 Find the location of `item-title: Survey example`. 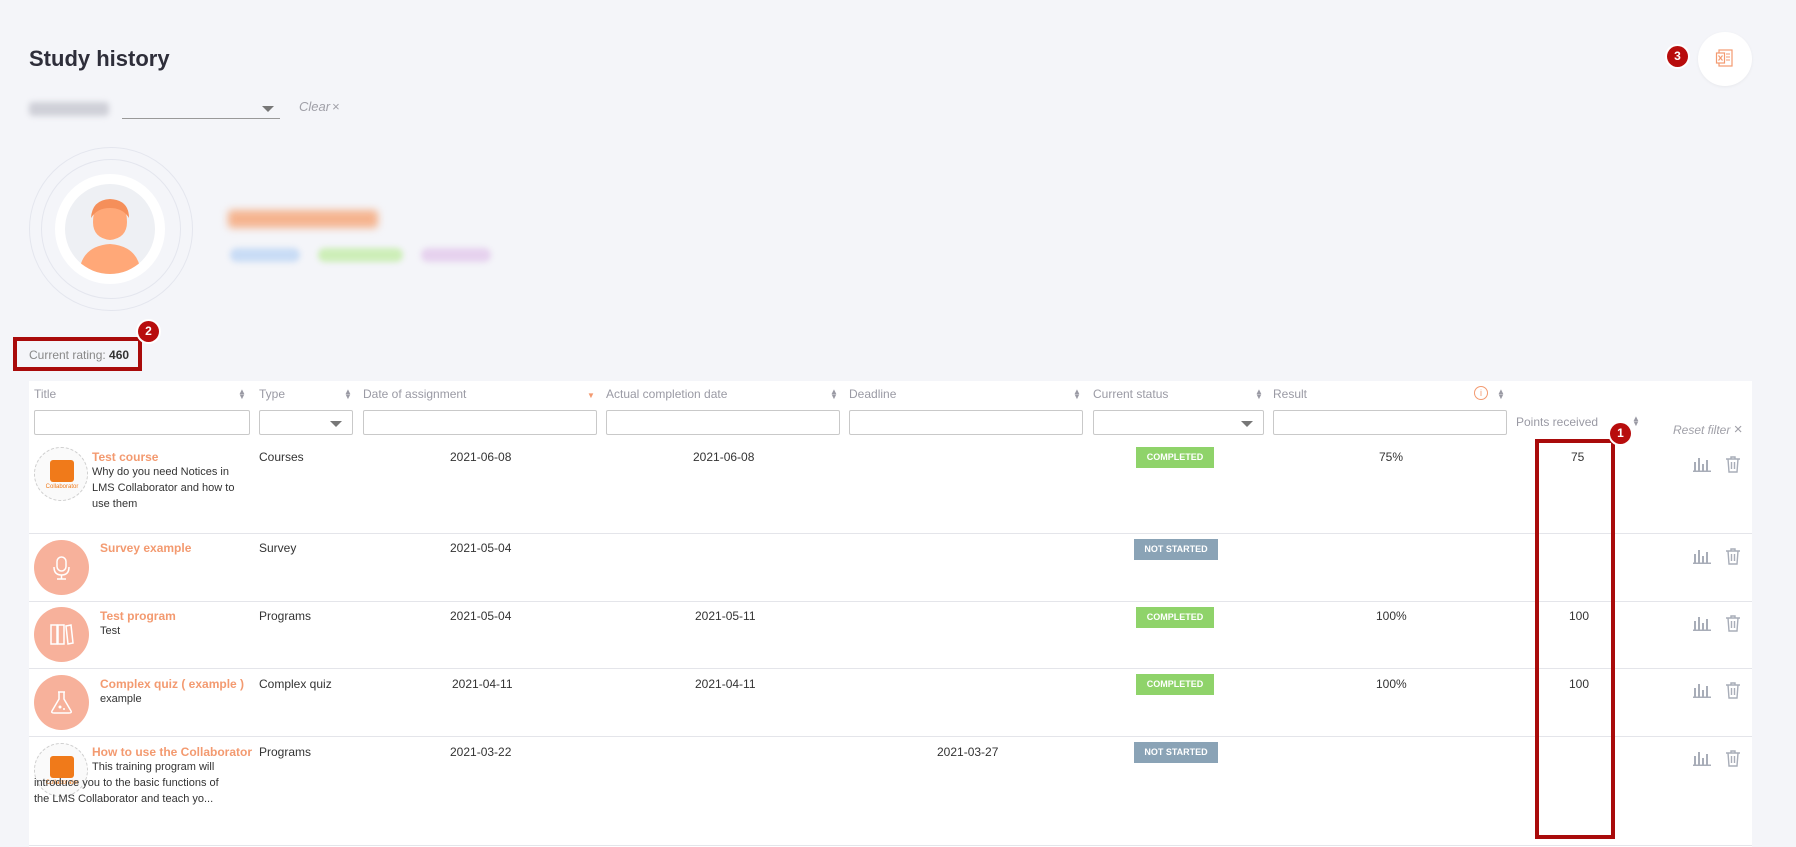

item-title: Survey example is located at coordinates (145, 548).